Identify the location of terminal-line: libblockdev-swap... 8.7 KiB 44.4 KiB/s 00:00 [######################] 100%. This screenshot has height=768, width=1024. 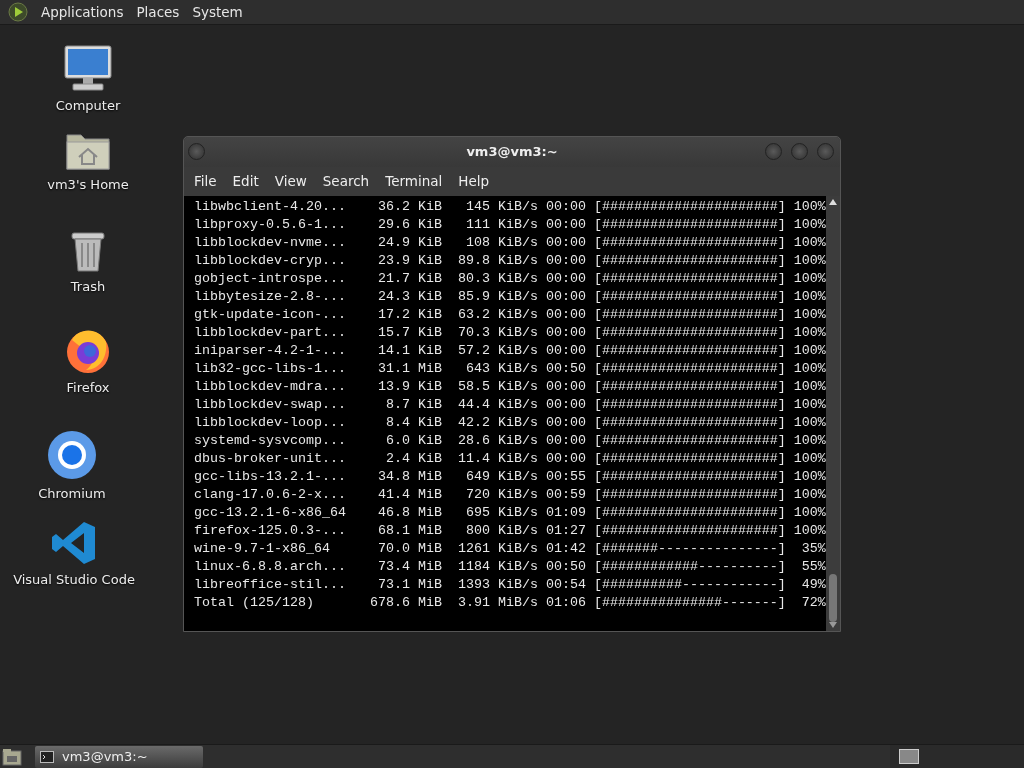
(510, 405).